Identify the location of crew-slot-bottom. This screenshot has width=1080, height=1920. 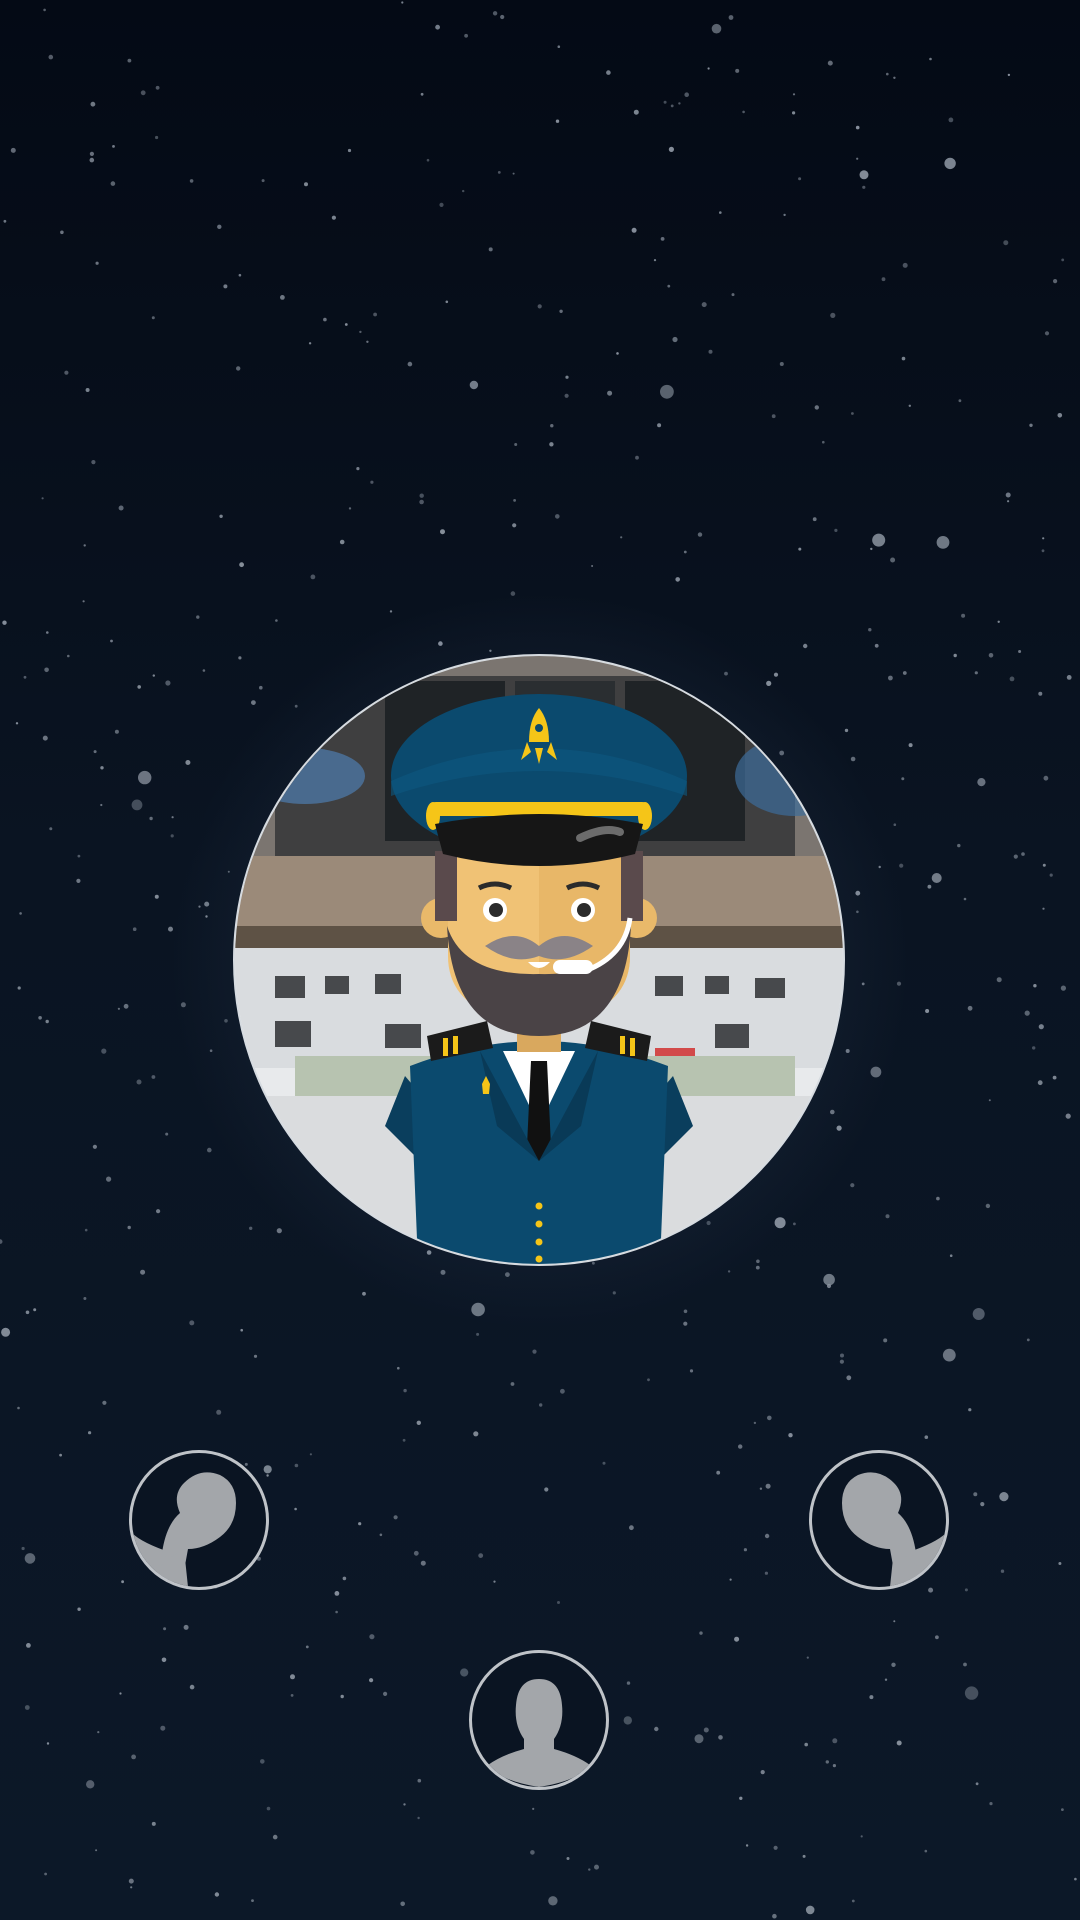
(539, 1720).